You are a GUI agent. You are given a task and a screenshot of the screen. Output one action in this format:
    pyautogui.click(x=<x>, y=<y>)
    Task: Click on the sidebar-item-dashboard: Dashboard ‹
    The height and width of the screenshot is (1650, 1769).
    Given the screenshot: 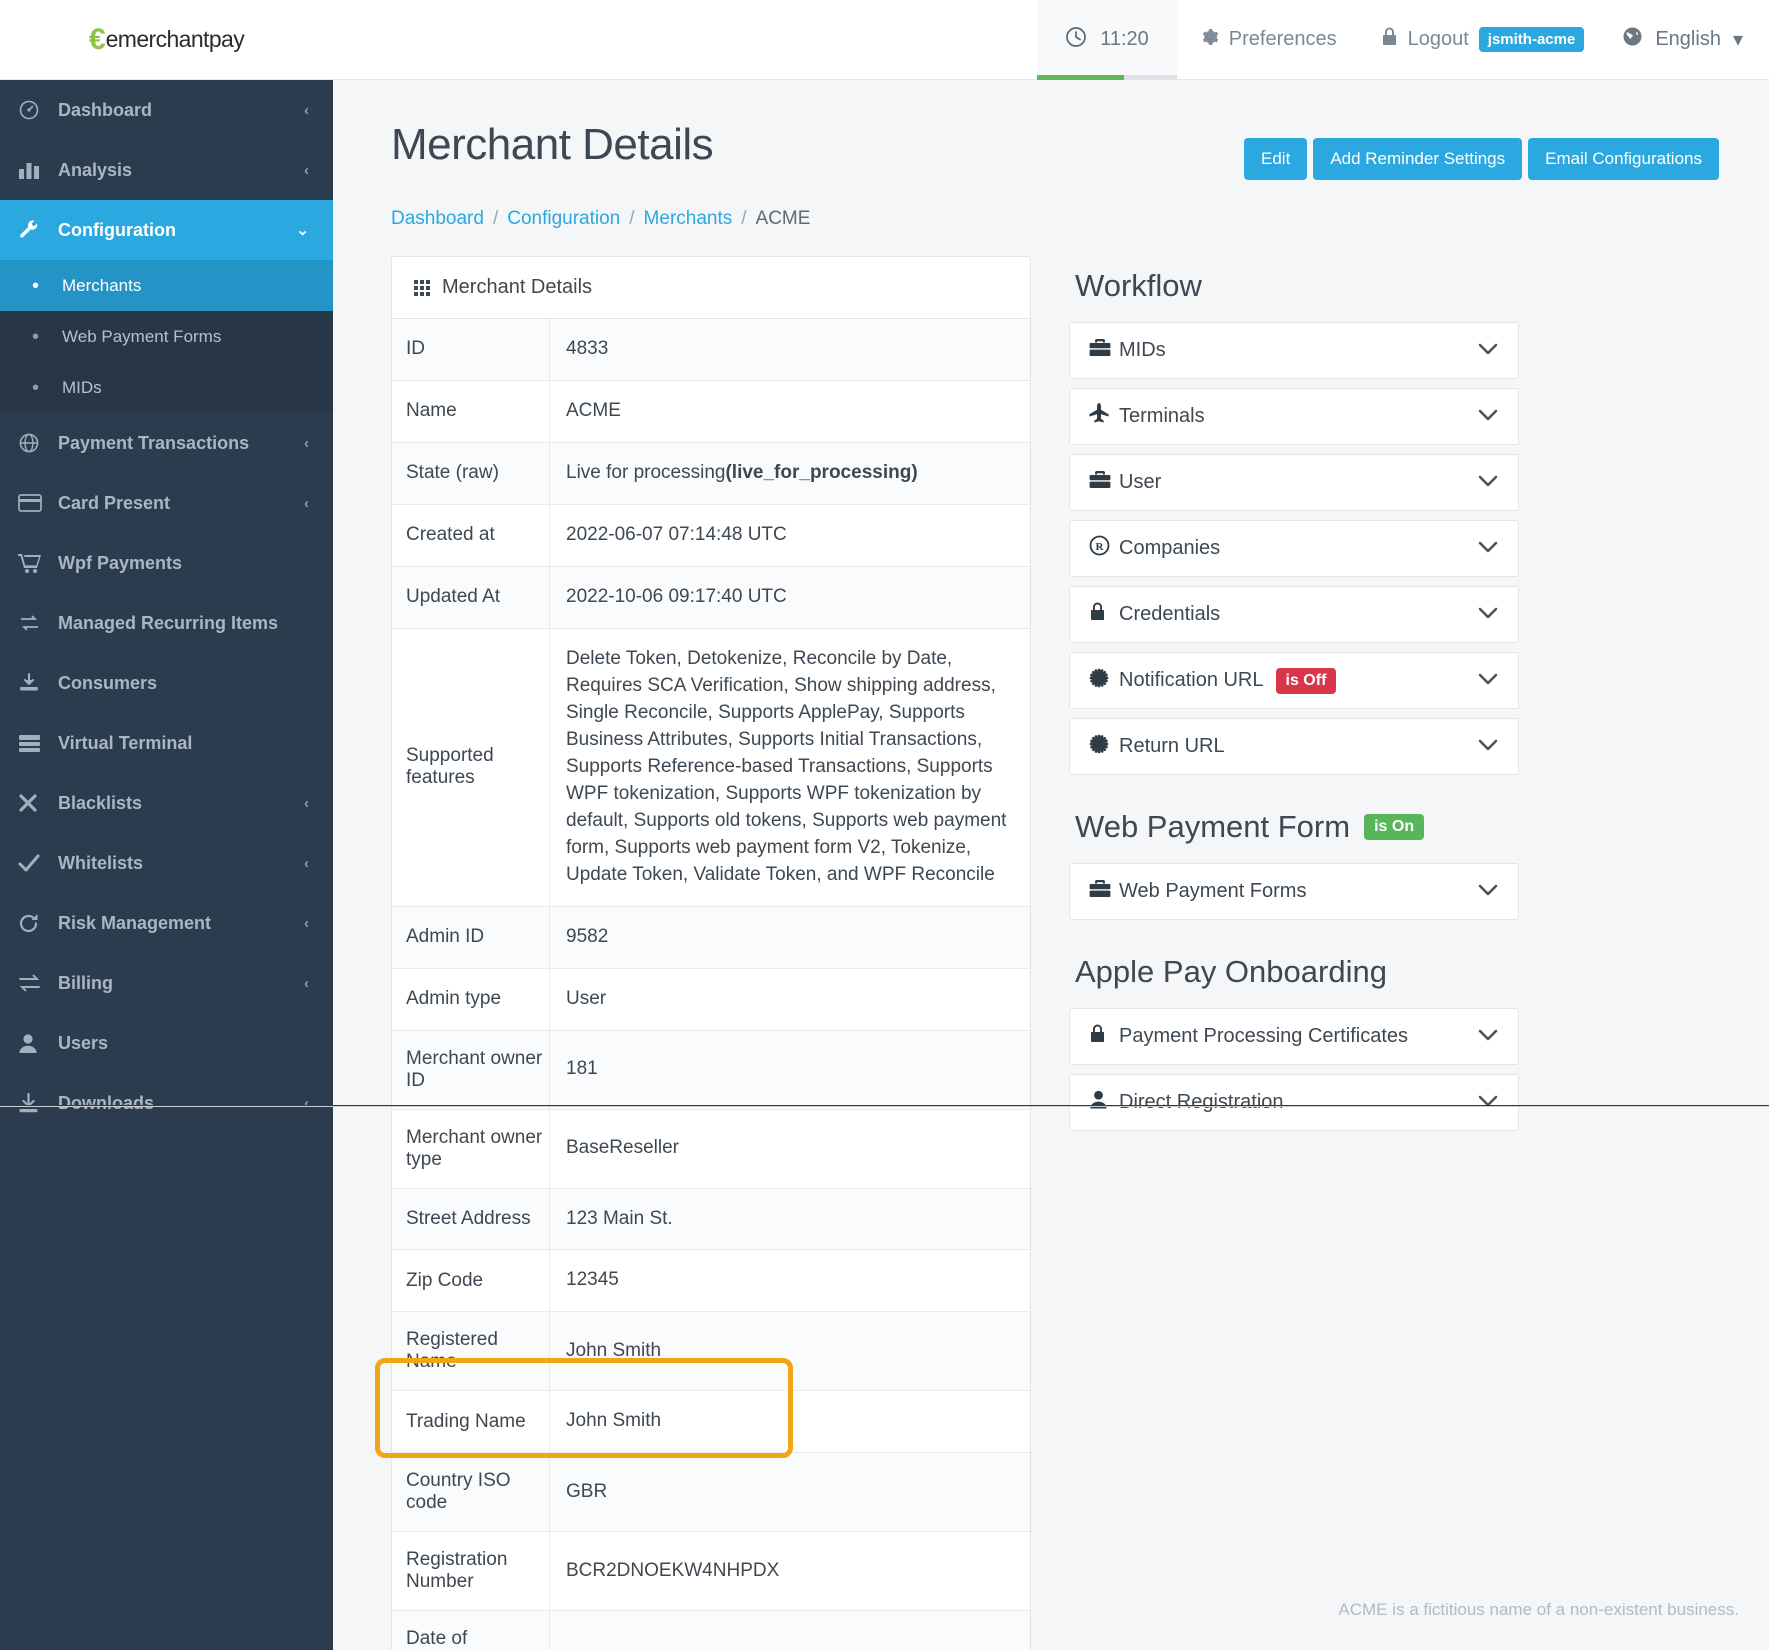 What is the action you would take?
    pyautogui.click(x=166, y=110)
    